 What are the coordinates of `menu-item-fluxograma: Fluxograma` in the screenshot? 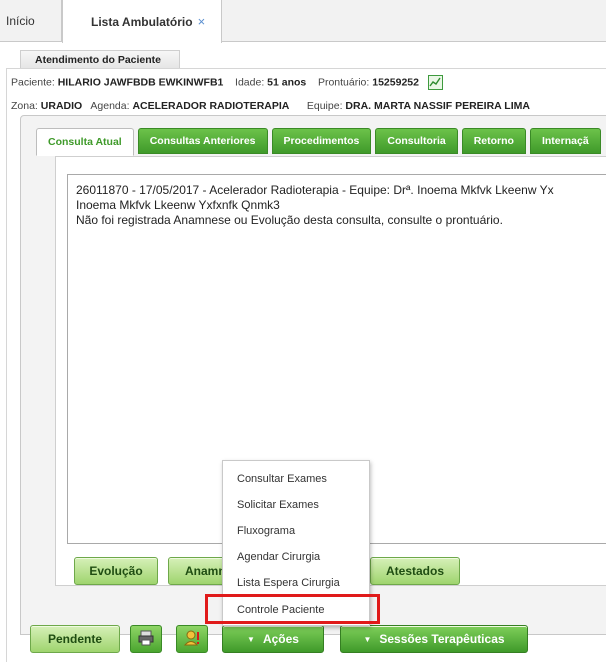 It's located at (266, 531).